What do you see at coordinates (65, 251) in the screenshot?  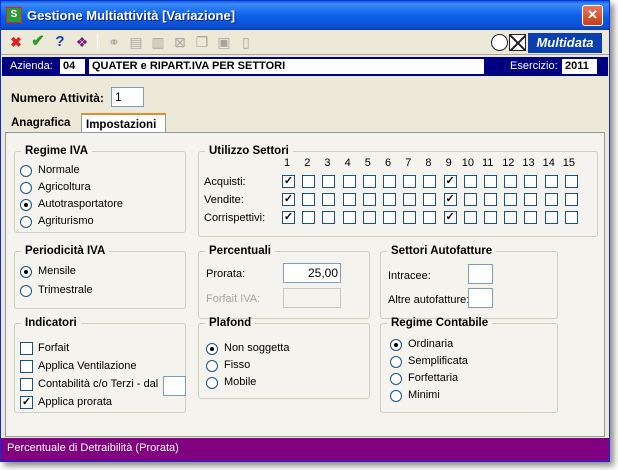 I see `periodicita-iva-title: Periodicità IVA` at bounding box center [65, 251].